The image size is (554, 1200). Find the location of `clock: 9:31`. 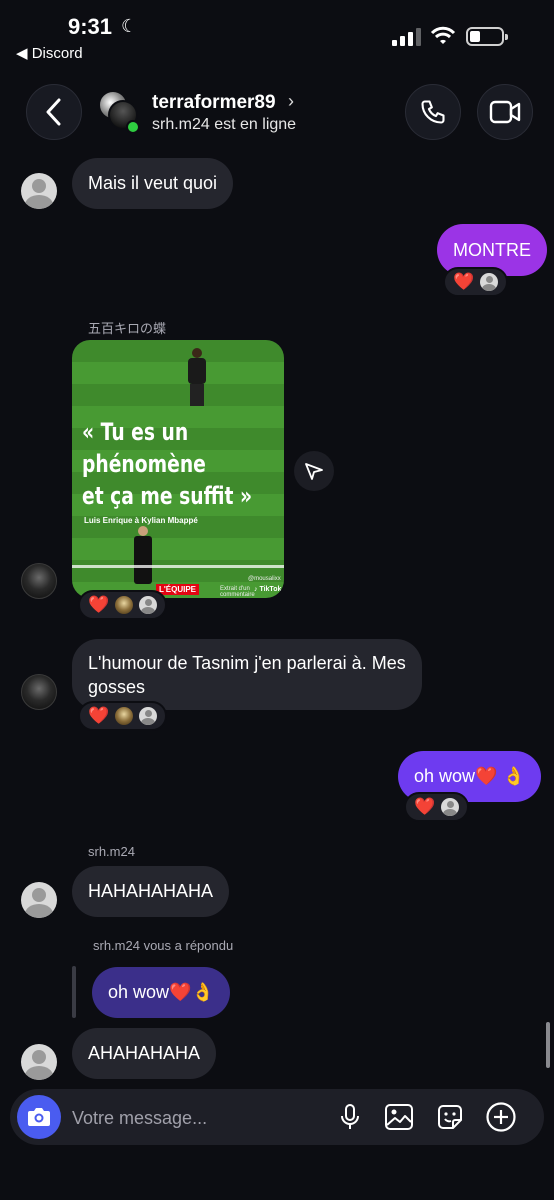

clock: 9:31 is located at coordinates (90, 26).